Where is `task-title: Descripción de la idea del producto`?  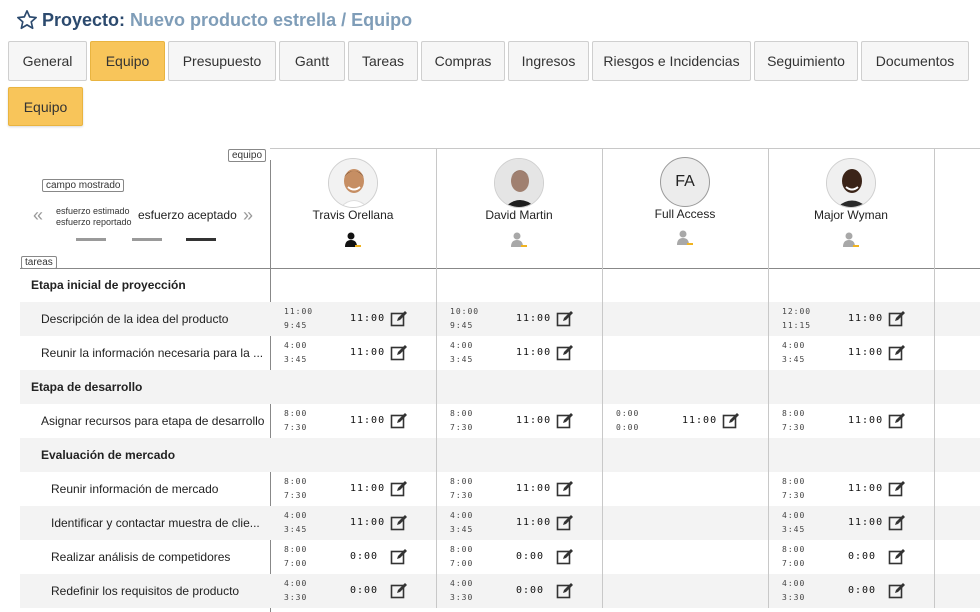
task-title: Descripción de la idea del producto is located at coordinates (153, 319).